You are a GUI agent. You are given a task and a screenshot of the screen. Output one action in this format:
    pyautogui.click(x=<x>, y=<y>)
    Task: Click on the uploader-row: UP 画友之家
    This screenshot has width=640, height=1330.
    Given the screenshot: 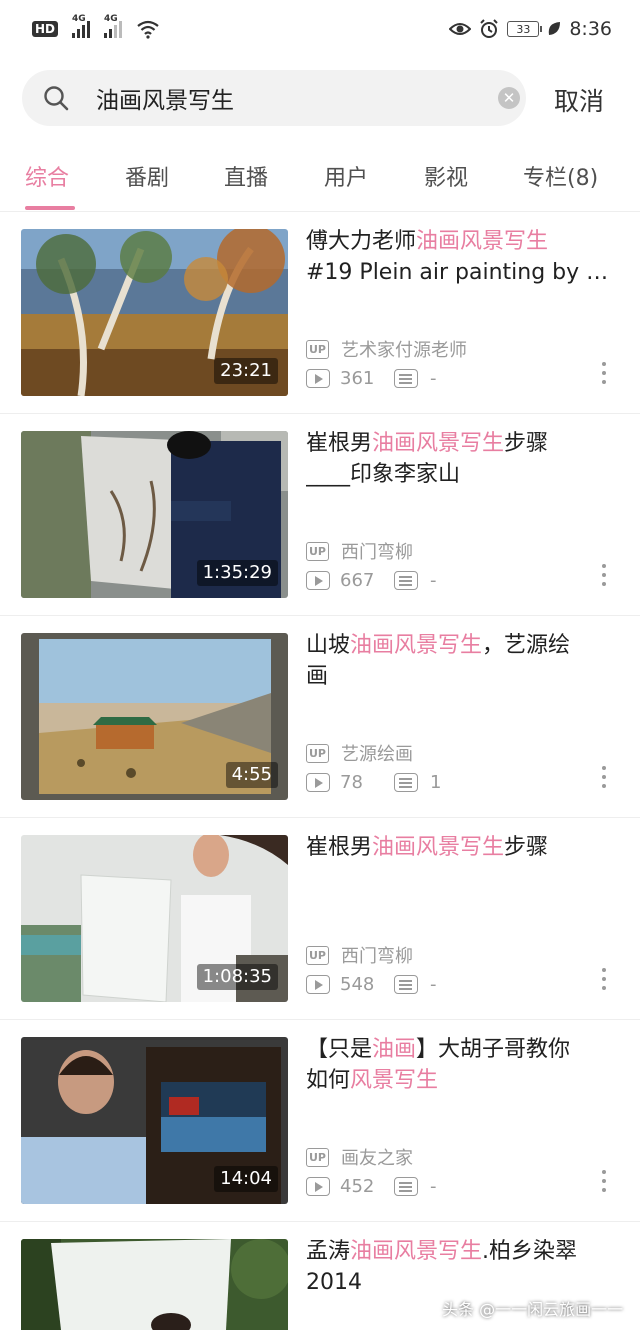 What is the action you would take?
    pyautogui.click(x=359, y=1157)
    